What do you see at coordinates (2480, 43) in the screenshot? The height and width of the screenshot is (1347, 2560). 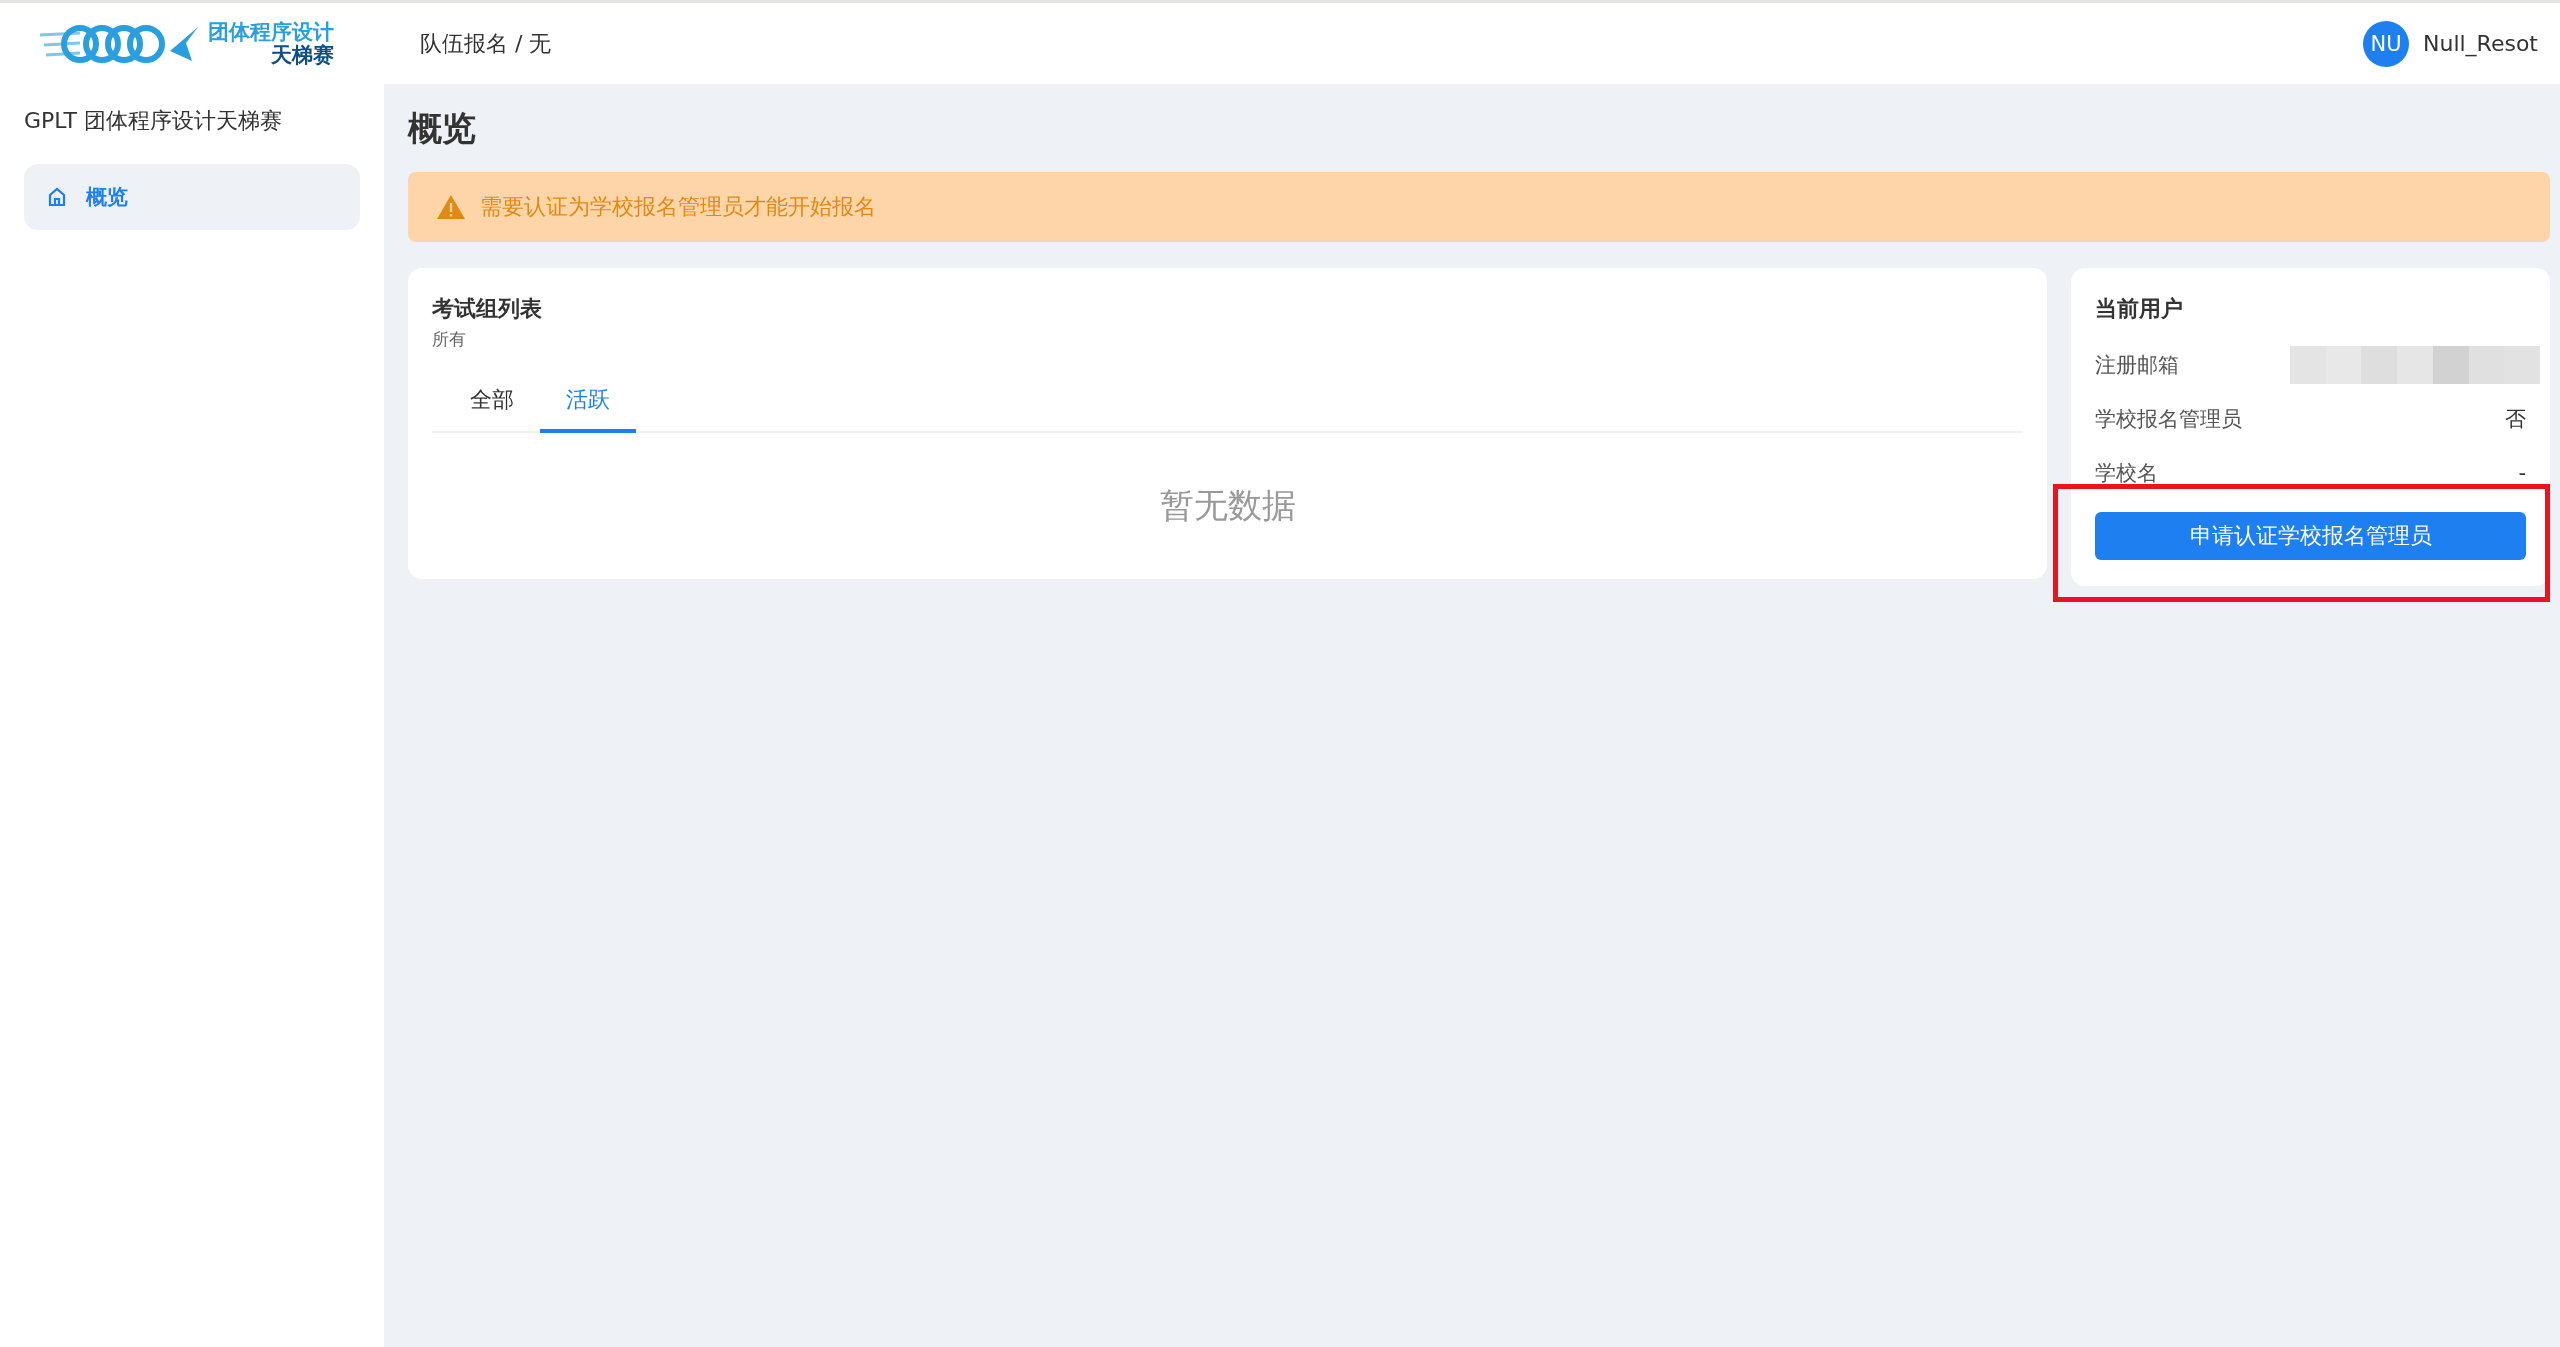 I see `user-name: Null_Resot` at bounding box center [2480, 43].